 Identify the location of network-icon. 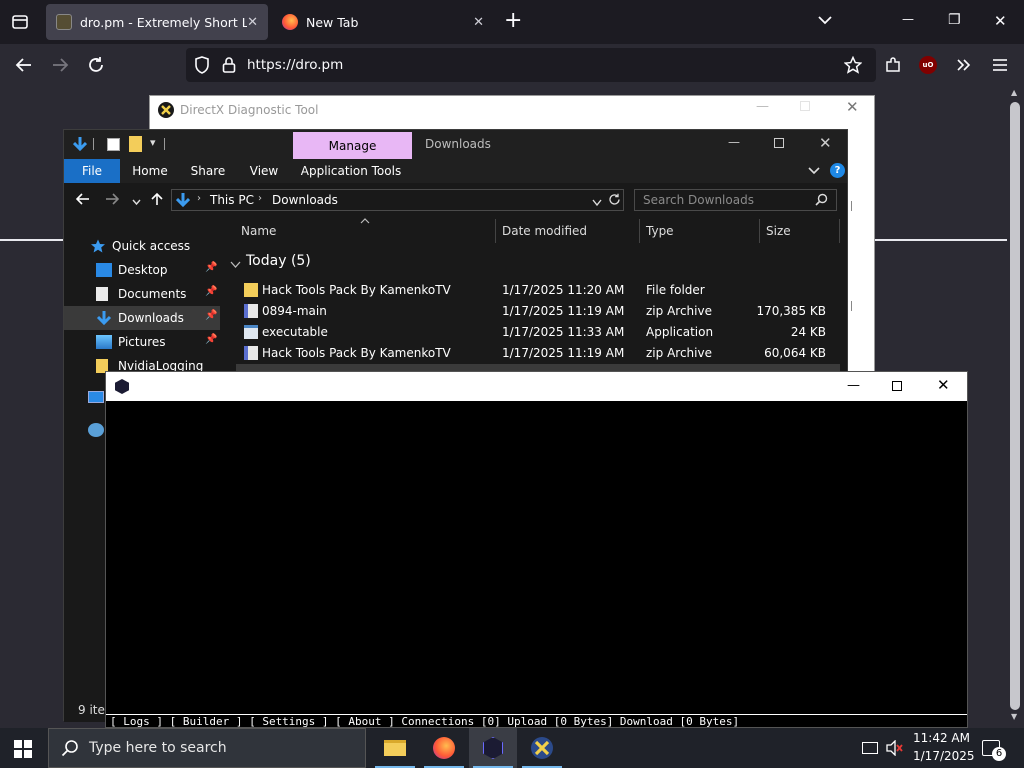
(96, 430).